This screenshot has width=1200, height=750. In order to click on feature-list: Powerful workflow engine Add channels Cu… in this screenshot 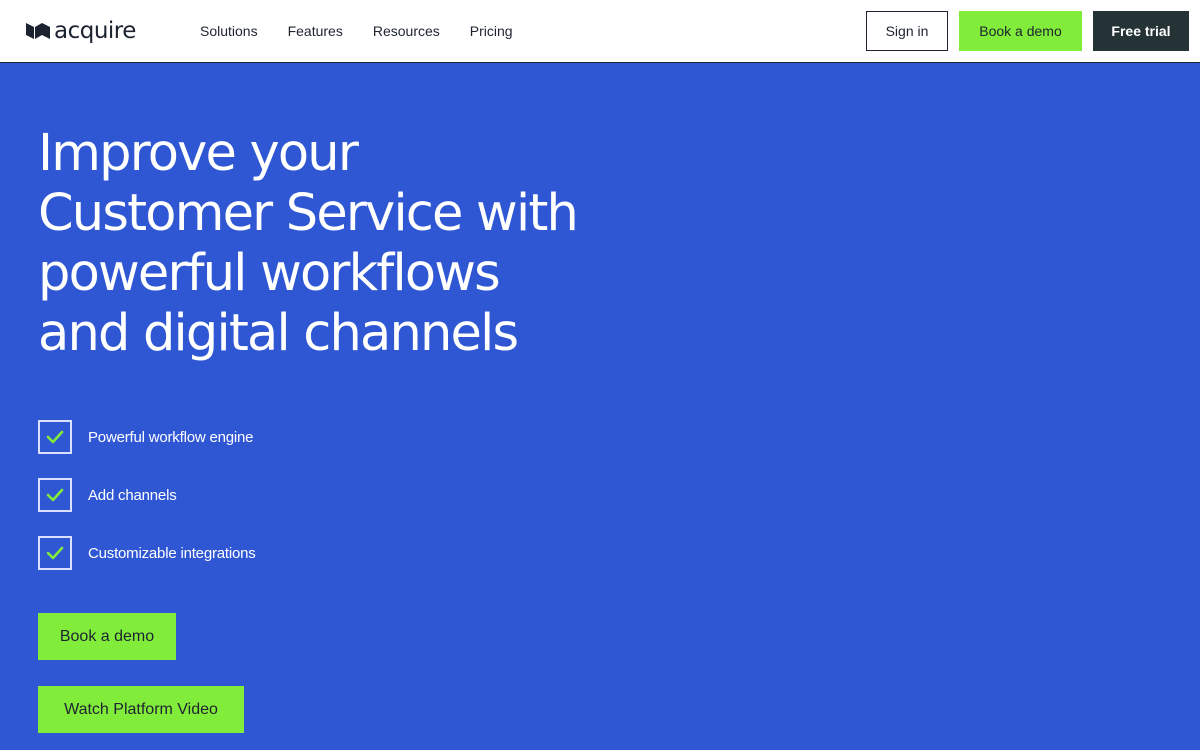, I will do `click(147, 507)`.